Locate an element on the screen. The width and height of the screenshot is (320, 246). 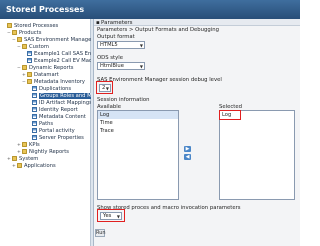
tree-item: Paths is located at coordinates (40, 124).